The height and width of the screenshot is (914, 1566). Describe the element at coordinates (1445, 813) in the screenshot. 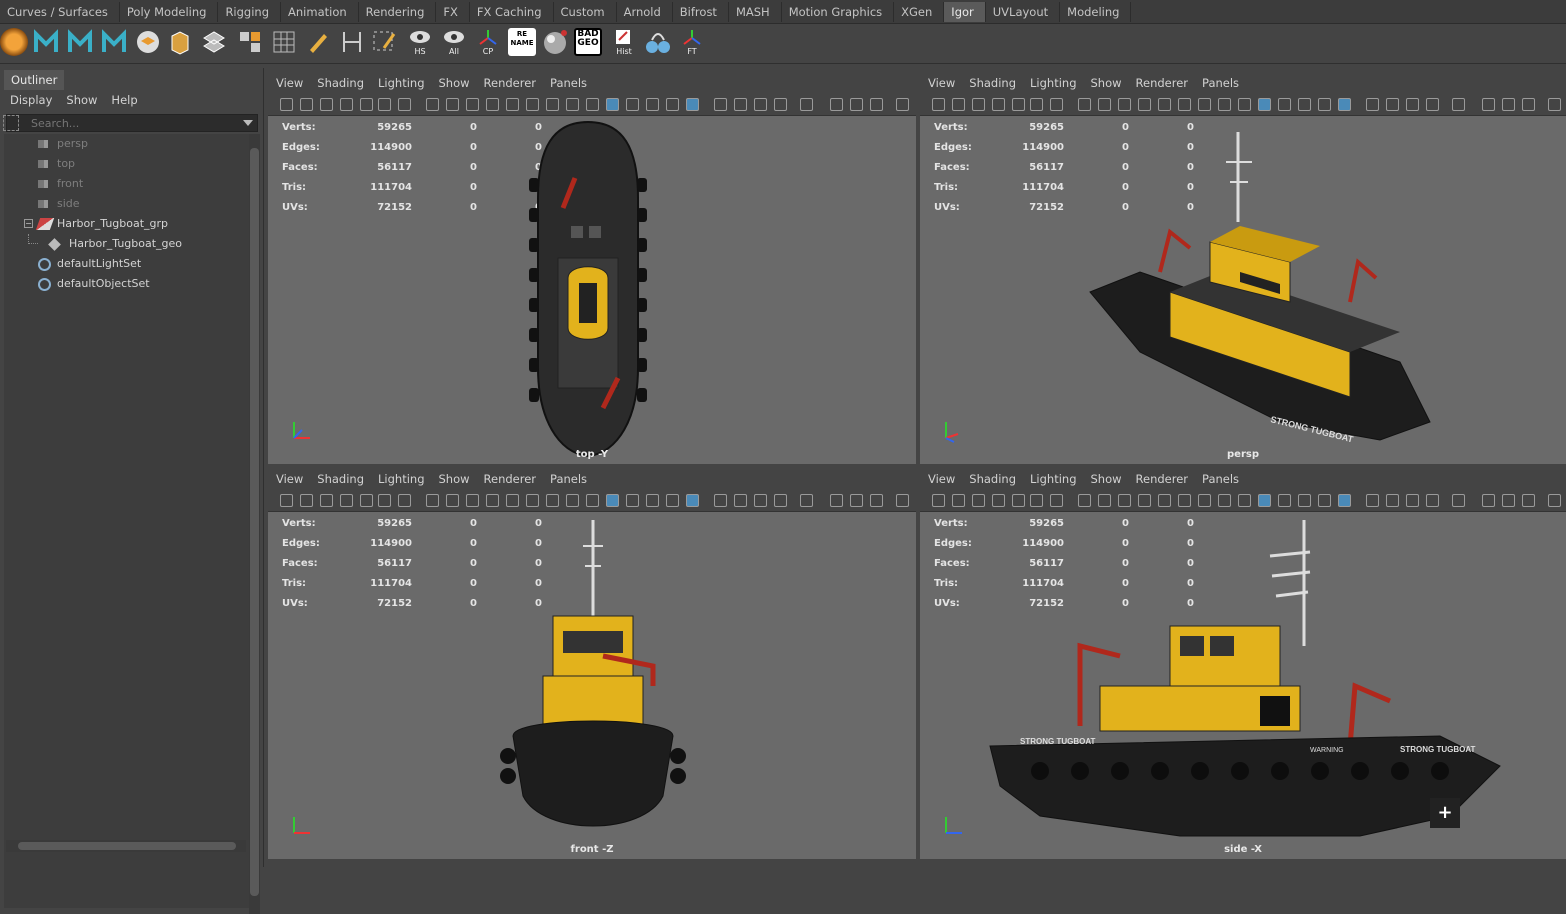

I see `add-icon: +` at that location.